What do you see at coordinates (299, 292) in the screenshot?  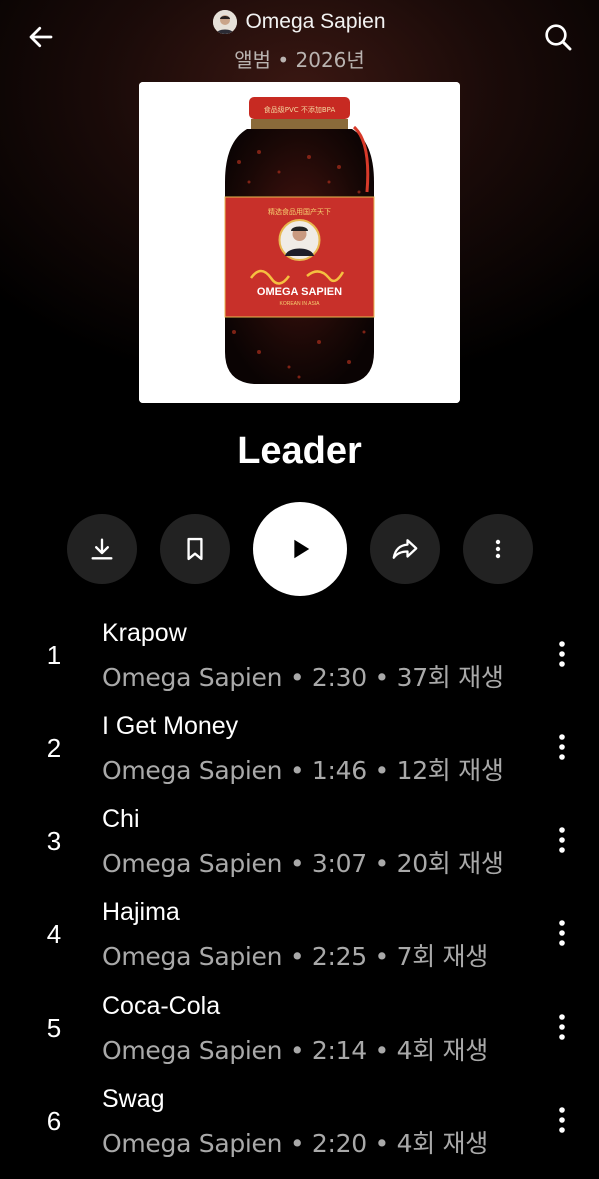 I see `label-brand-text: OMEGA SAPIEN` at bounding box center [299, 292].